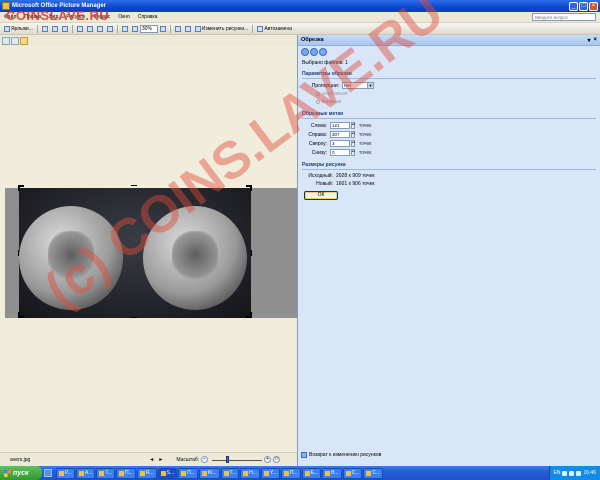 This screenshot has width=600, height=480. I want to click on zoom-in-button: +, so click(268, 459).